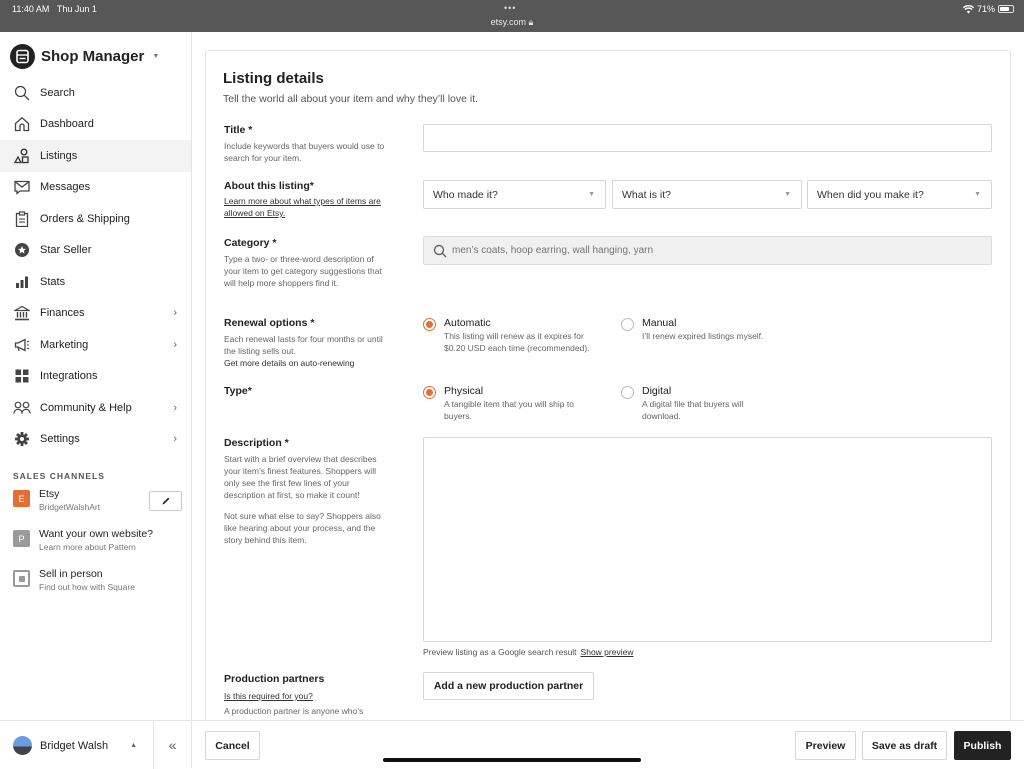  What do you see at coordinates (440, 250) in the screenshot?
I see `search-icon` at bounding box center [440, 250].